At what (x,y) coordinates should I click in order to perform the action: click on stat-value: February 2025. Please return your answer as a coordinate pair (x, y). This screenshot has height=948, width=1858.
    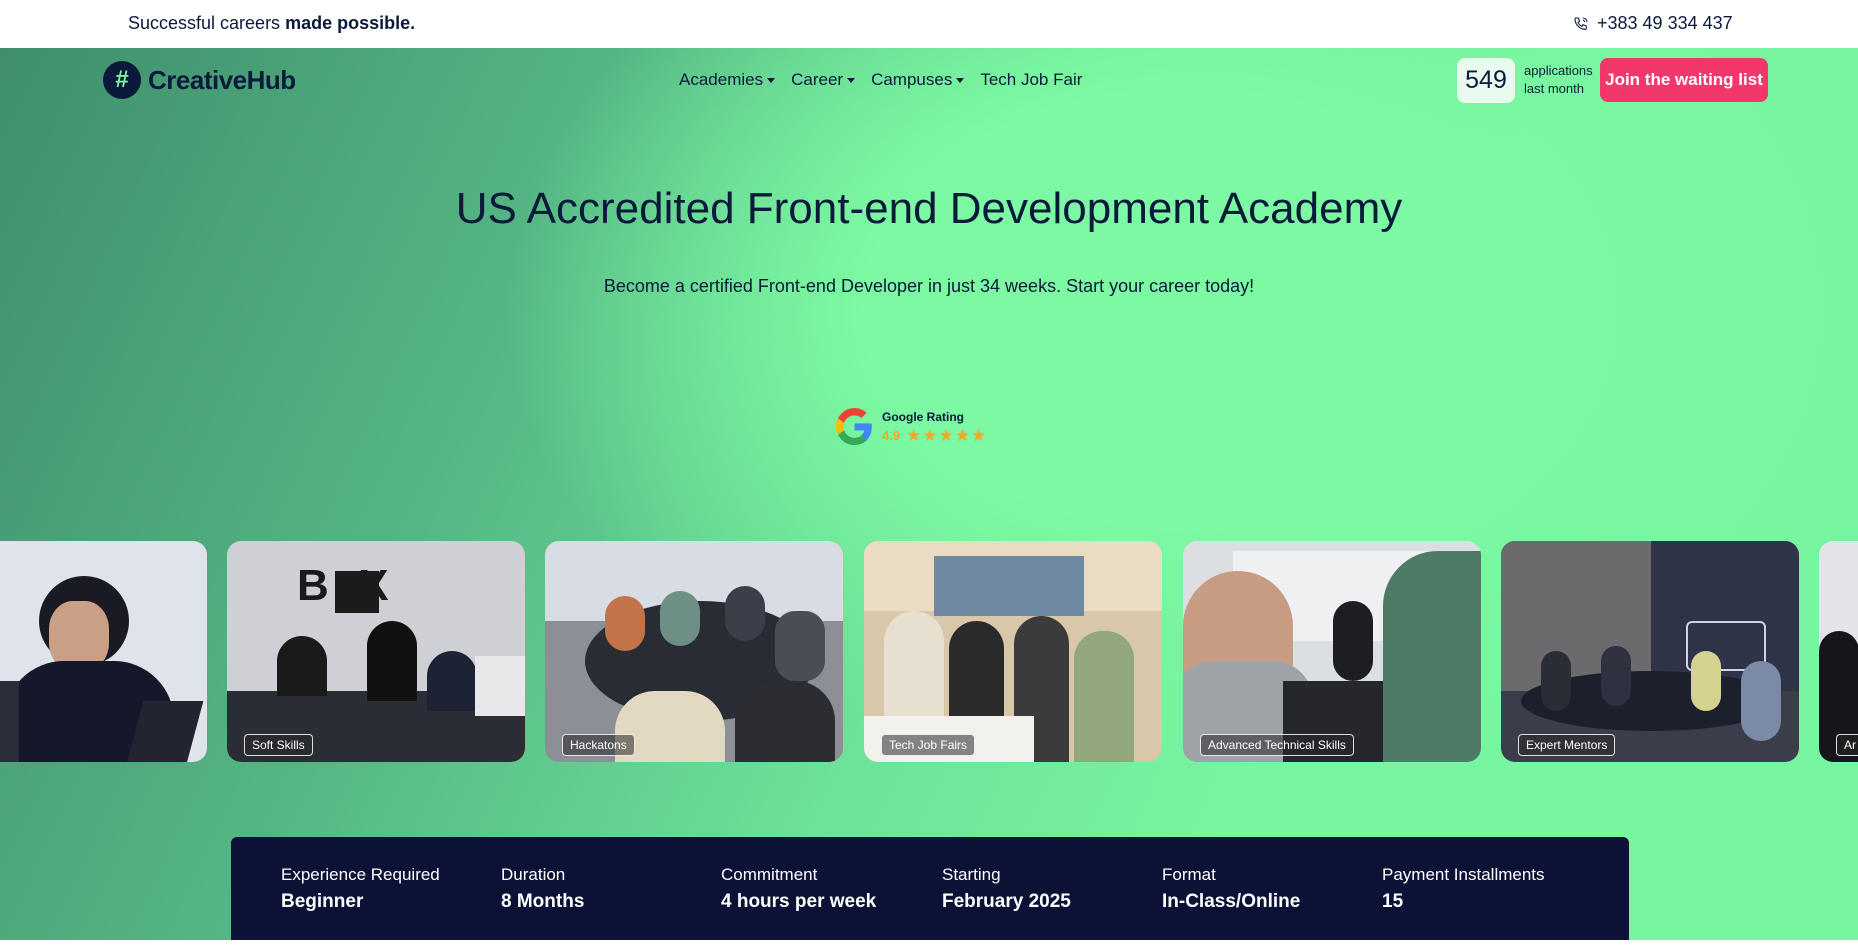
    Looking at the image, I should click on (1006, 901).